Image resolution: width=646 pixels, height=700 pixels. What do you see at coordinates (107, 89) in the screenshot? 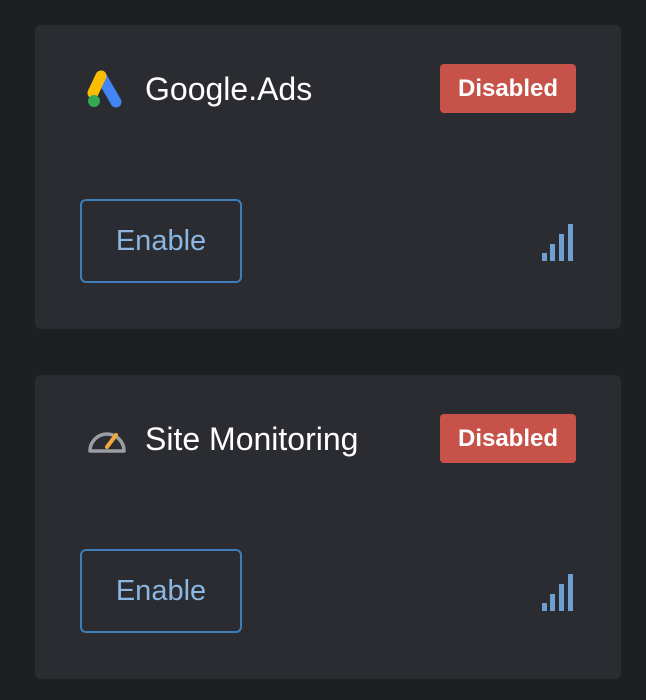
I see `google-ads-icon` at bounding box center [107, 89].